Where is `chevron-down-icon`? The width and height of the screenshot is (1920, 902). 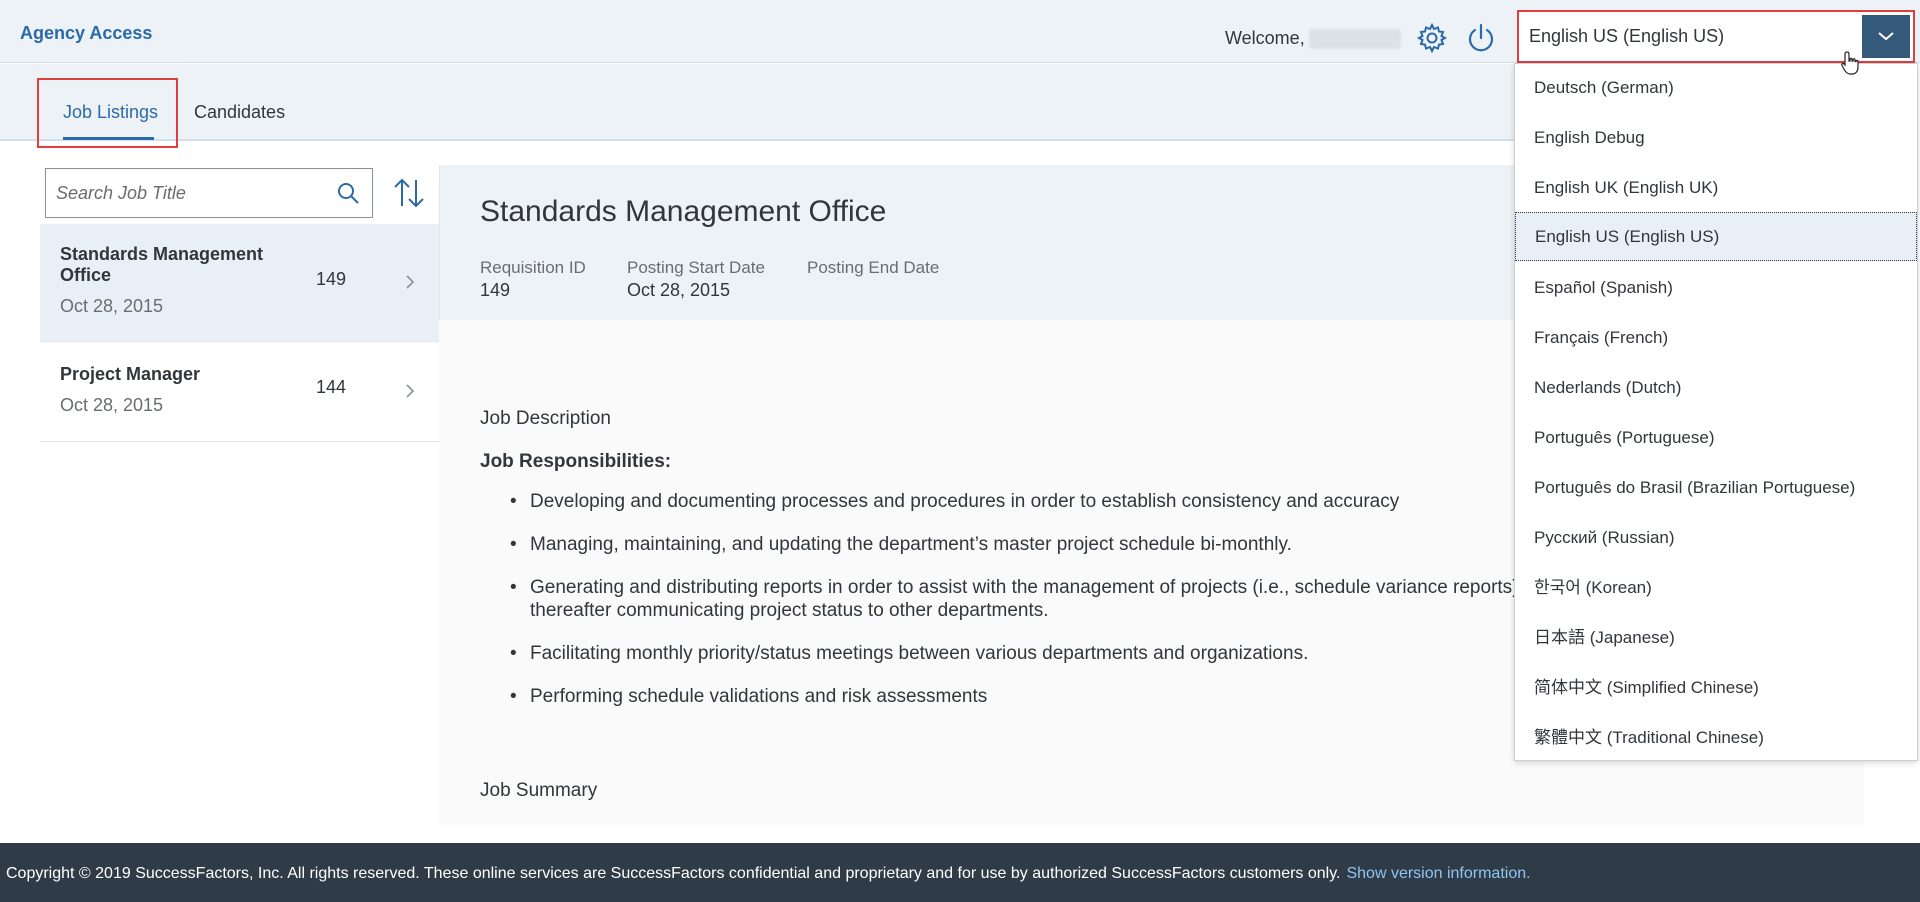
chevron-down-icon is located at coordinates (1886, 36).